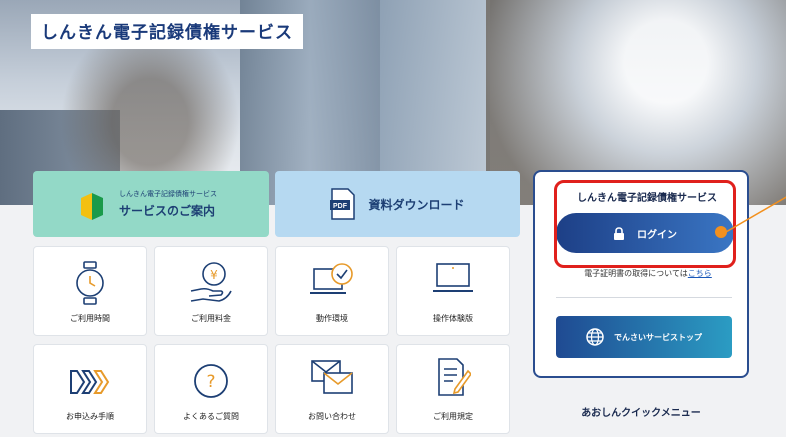 This screenshot has width=786, height=437. Describe the element at coordinates (332, 416) in the screenshot. I see `grid-label: お問い合わせ` at that location.